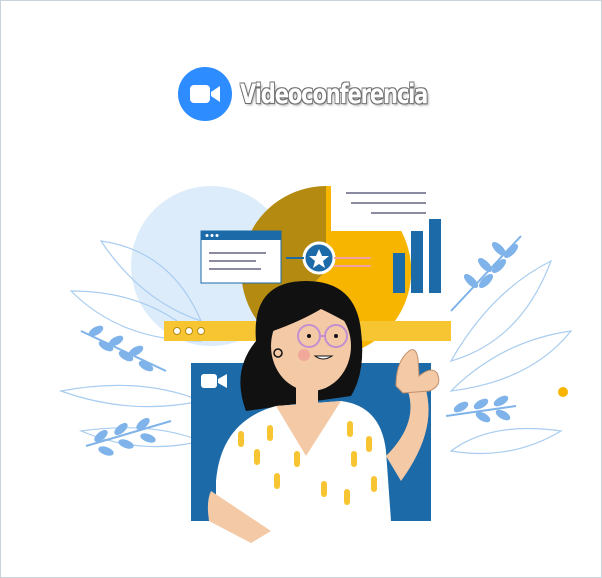  I want to click on document-card-icon, so click(386, 206).